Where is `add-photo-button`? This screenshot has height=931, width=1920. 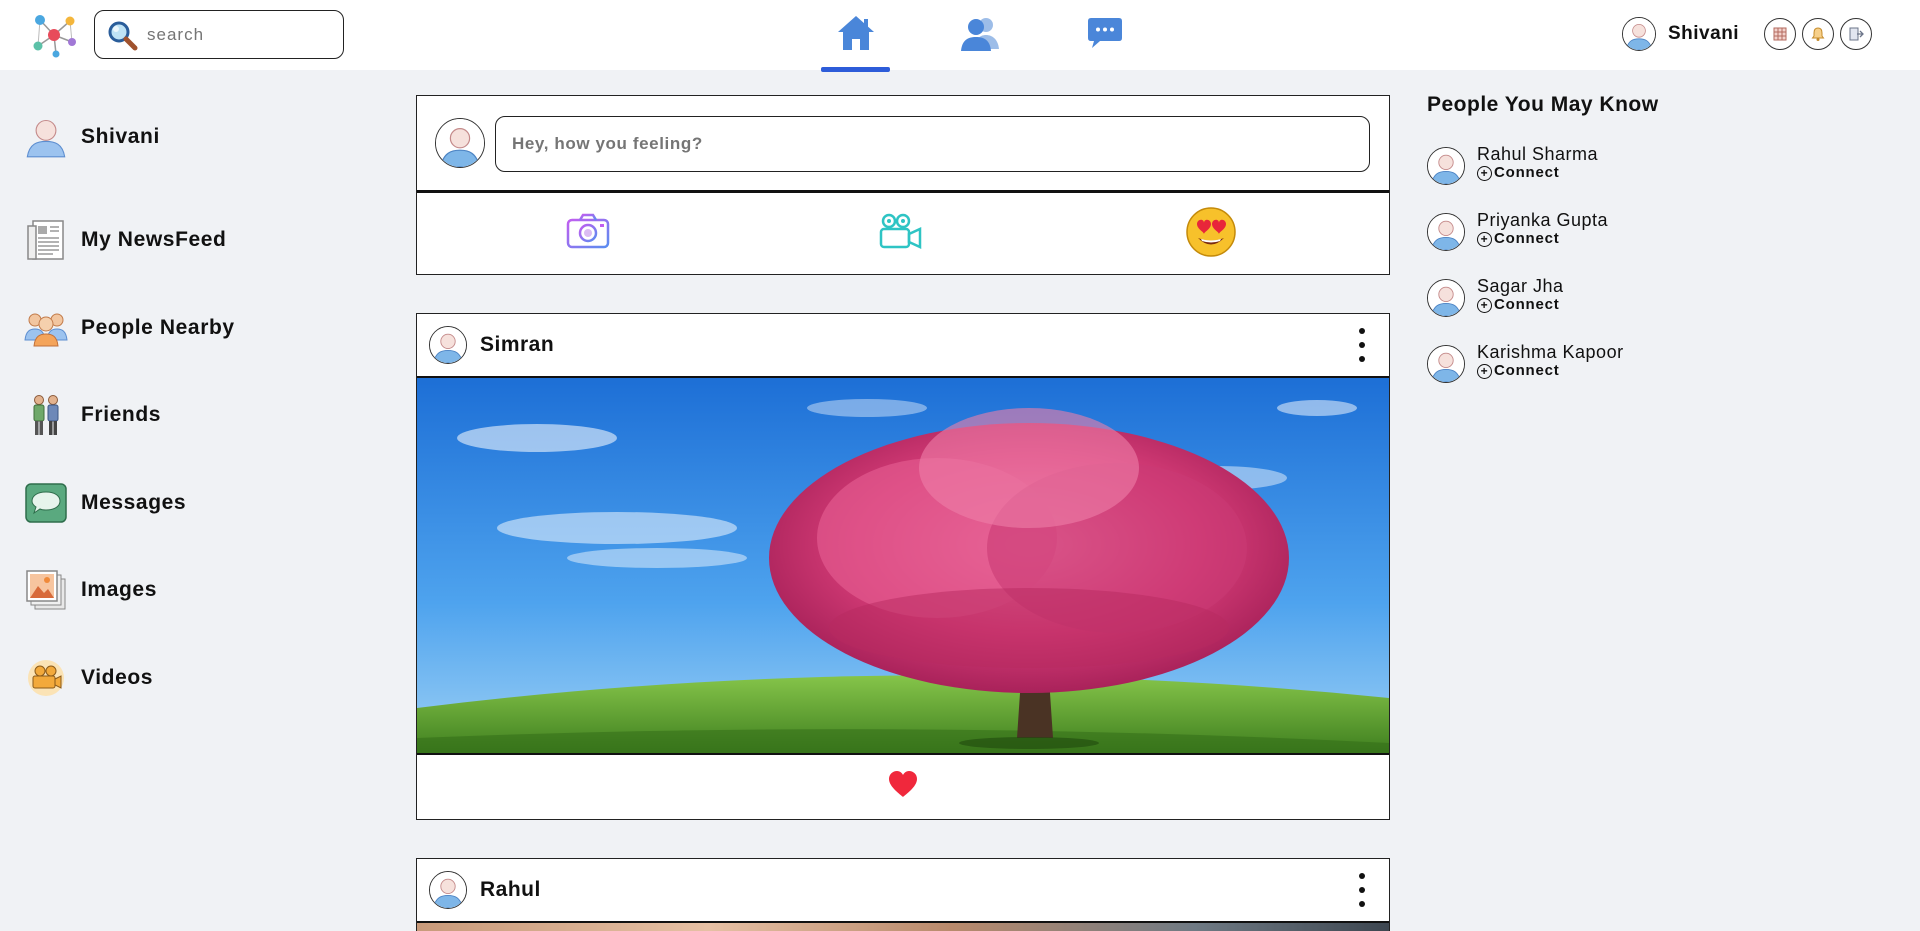 add-photo-button is located at coordinates (588, 233).